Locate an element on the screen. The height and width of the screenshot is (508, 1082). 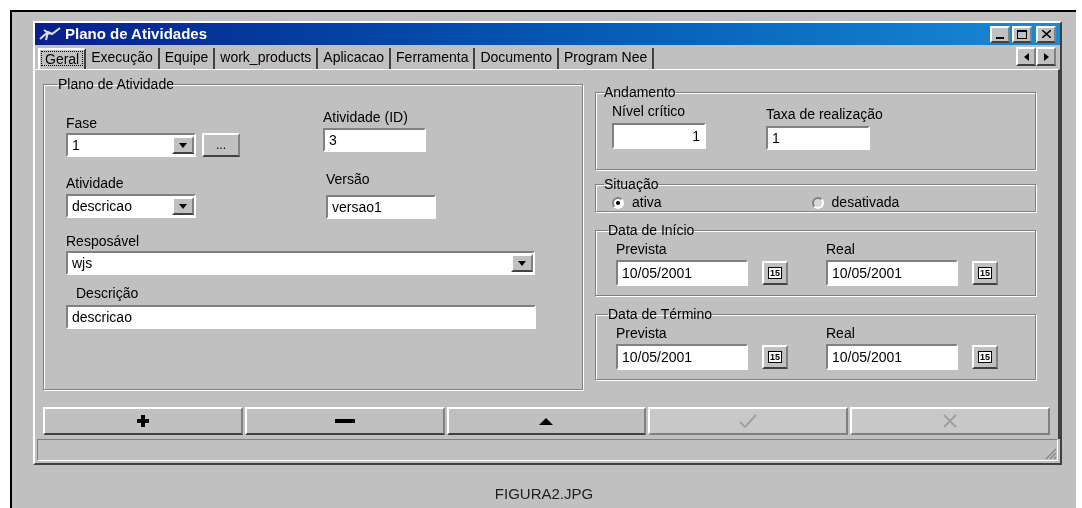
group-title: Andamento is located at coordinates (640, 92).